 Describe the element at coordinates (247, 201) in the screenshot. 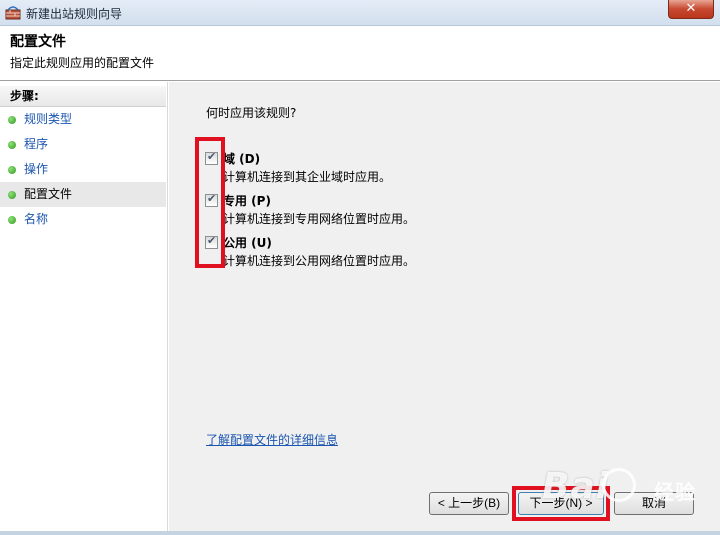

I see `option-title: 专用 (P)` at that location.